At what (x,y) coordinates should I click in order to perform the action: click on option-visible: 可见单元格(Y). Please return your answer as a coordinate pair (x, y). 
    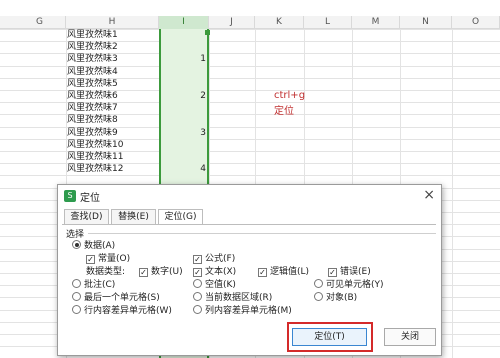
    Looking at the image, I should click on (349, 285).